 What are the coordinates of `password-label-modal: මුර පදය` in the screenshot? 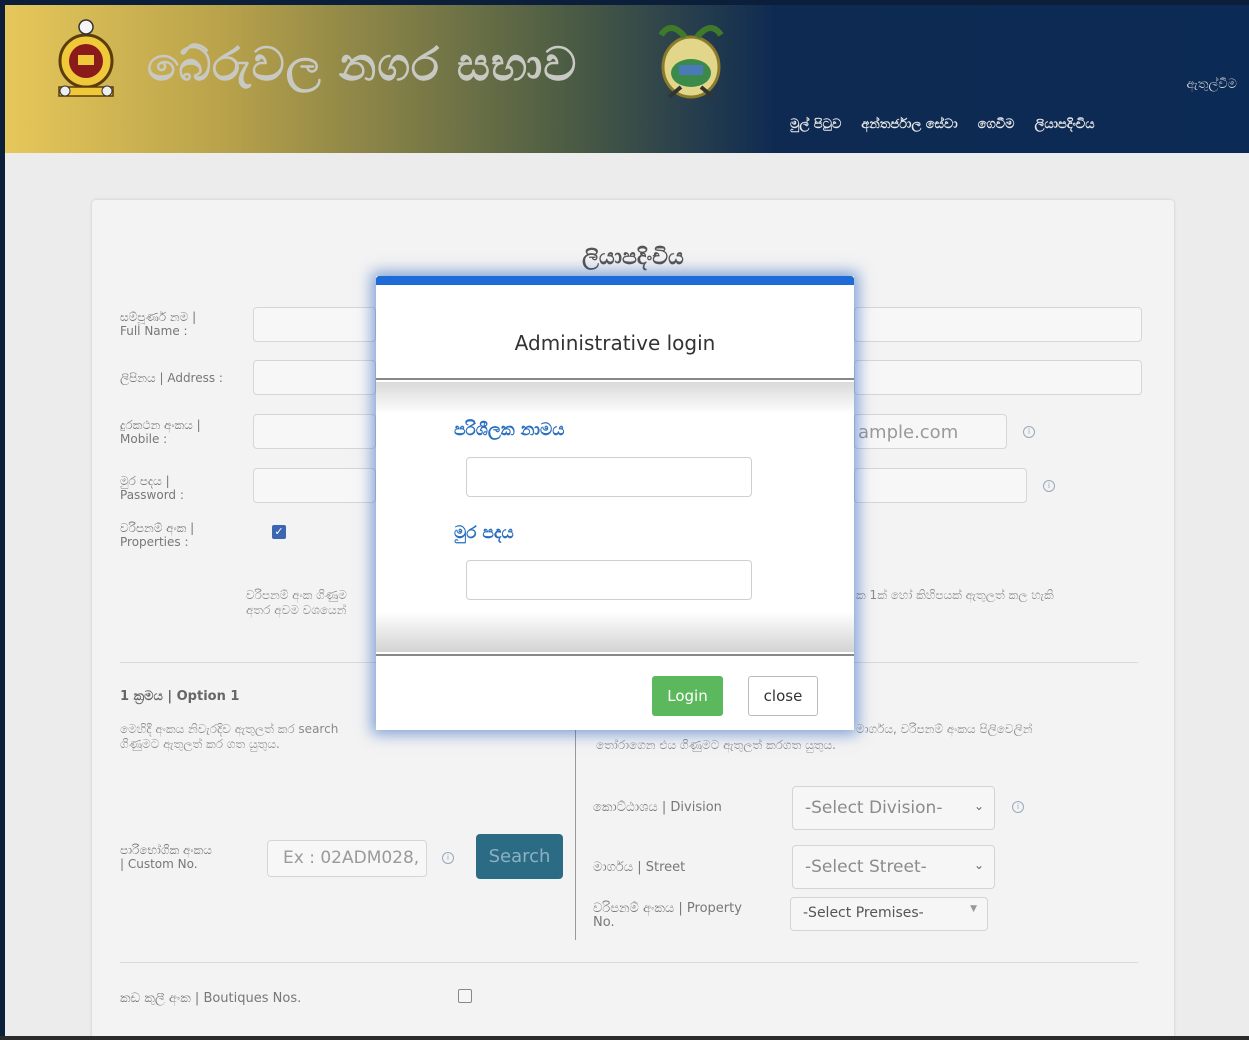 It's located at (484, 533).